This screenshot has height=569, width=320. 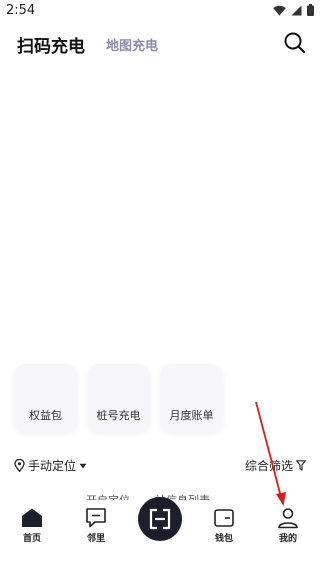 I want to click on location-label: 手动定位, so click(x=52, y=466).